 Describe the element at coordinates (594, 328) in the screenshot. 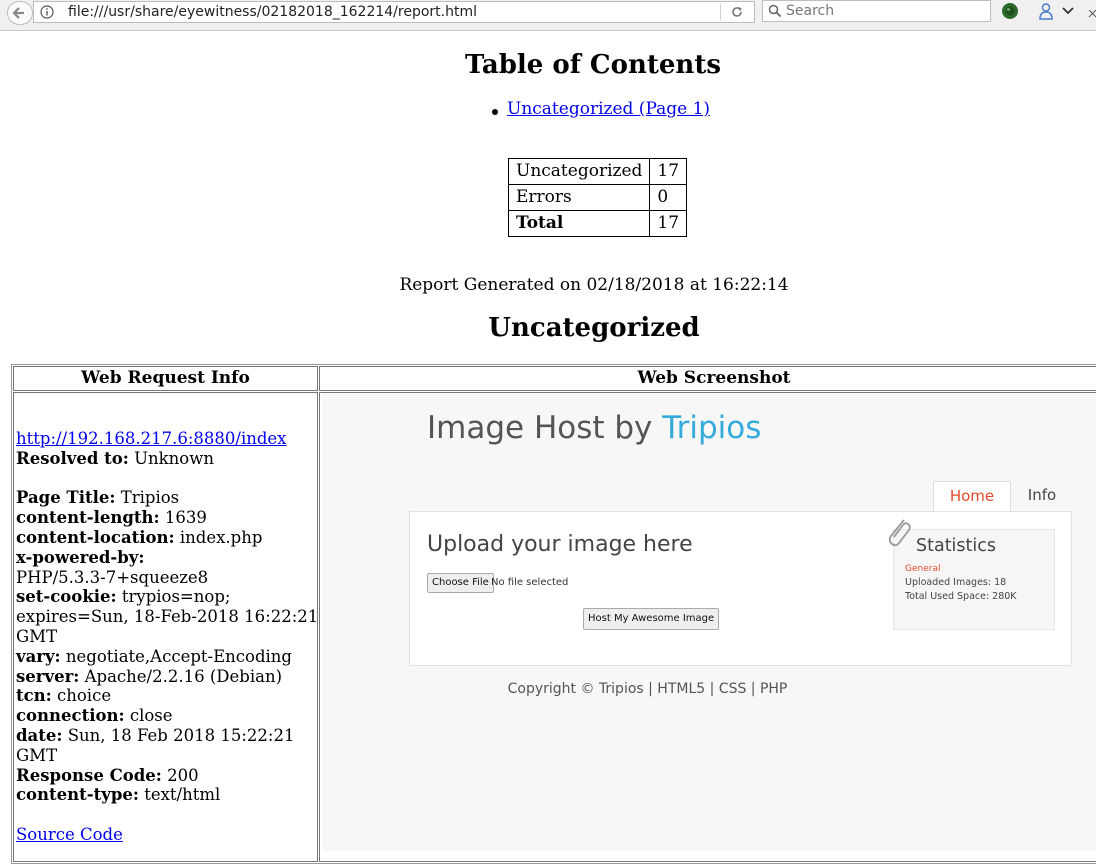

I see `section-heading: Uncategorized` at that location.